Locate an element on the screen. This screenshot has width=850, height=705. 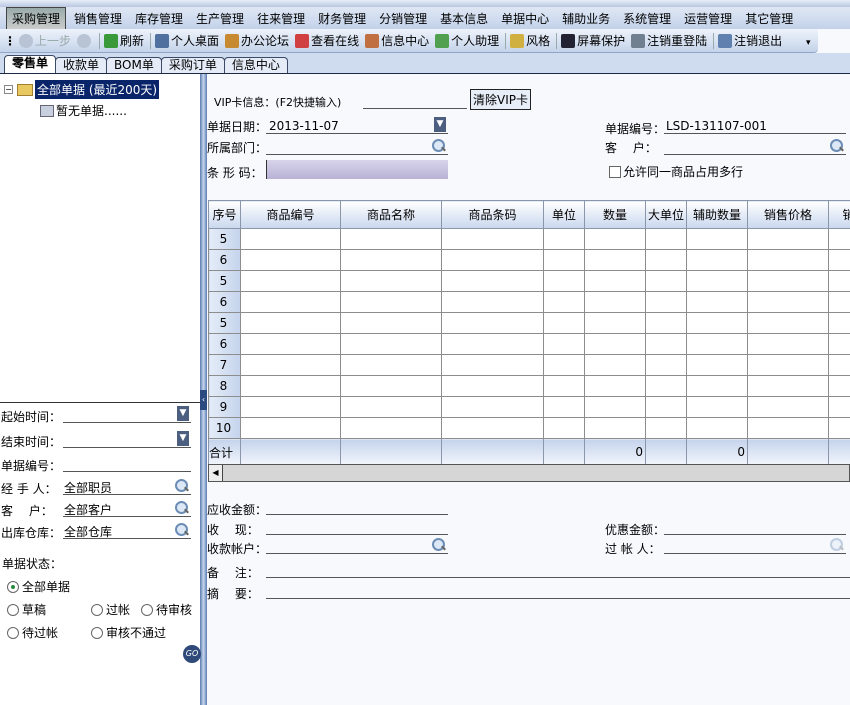
column-header: 销售价格 is located at coordinates (788, 214).